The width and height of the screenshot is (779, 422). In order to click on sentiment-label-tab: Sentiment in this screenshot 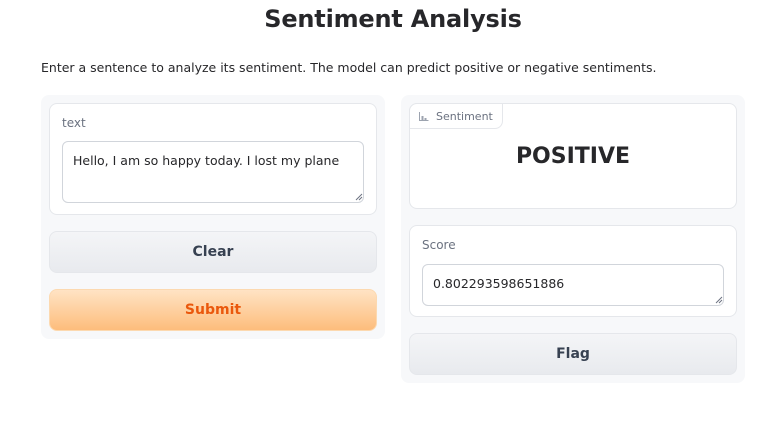, I will do `click(456, 116)`.